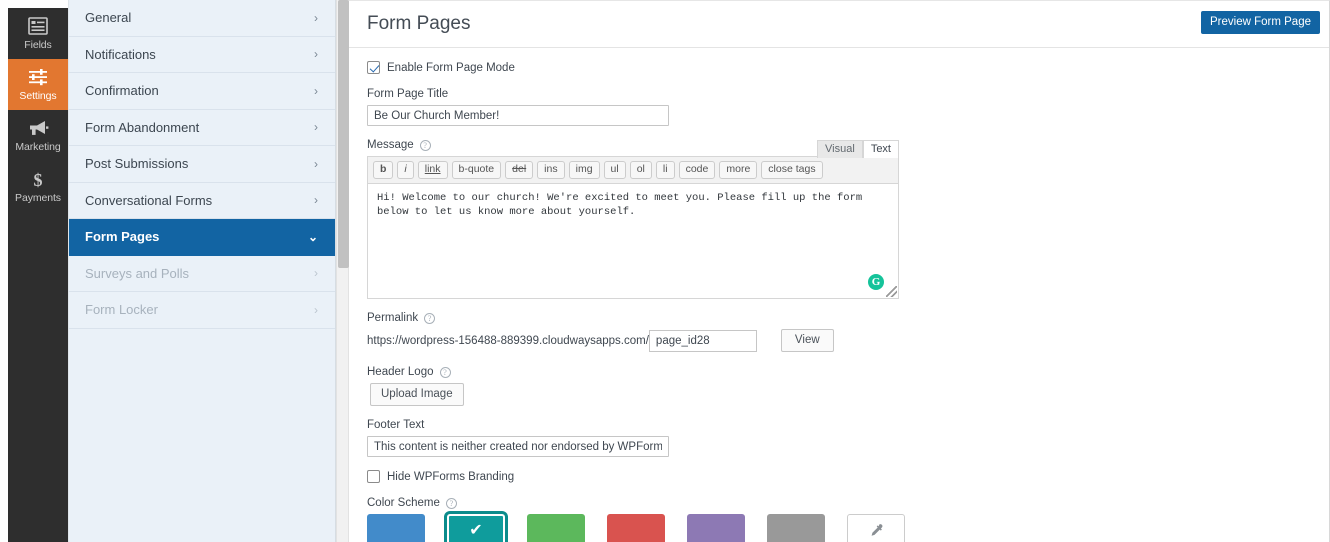  I want to click on color-swatch-teal: ✔, so click(476, 528).